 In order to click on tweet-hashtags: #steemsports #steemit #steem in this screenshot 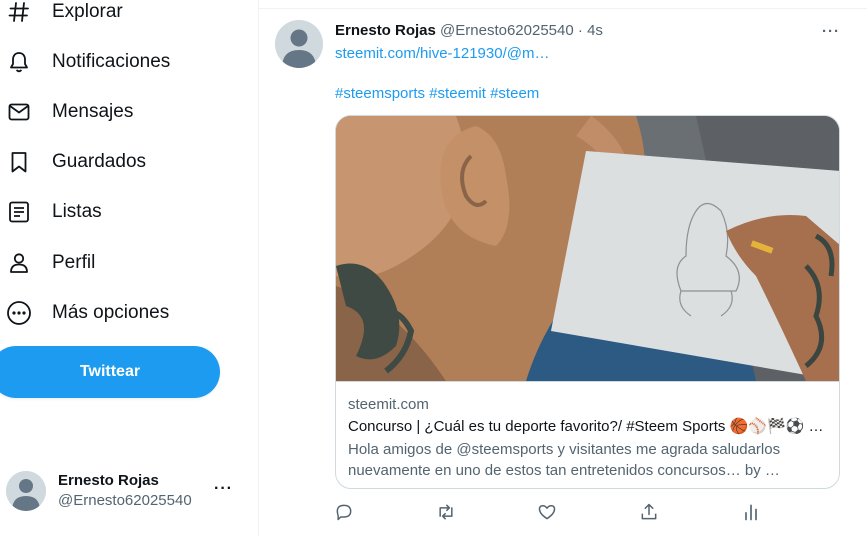, I will do `click(437, 93)`.